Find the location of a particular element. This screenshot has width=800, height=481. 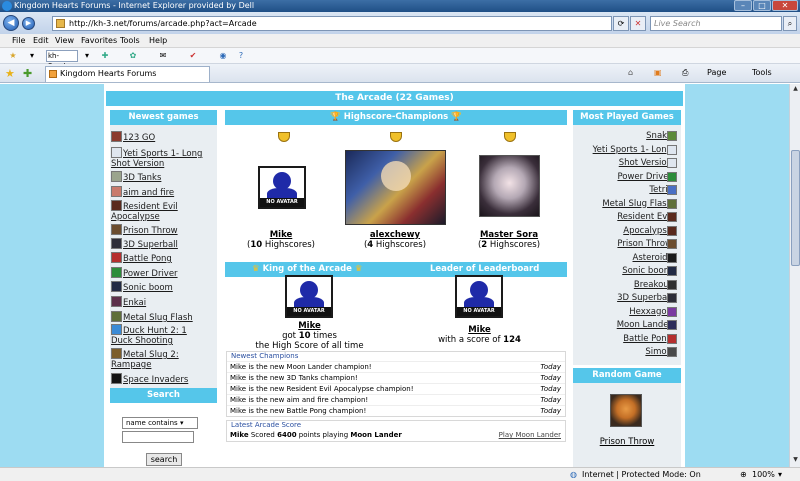

most-played-link: Hexxagon is located at coordinates (650, 312).